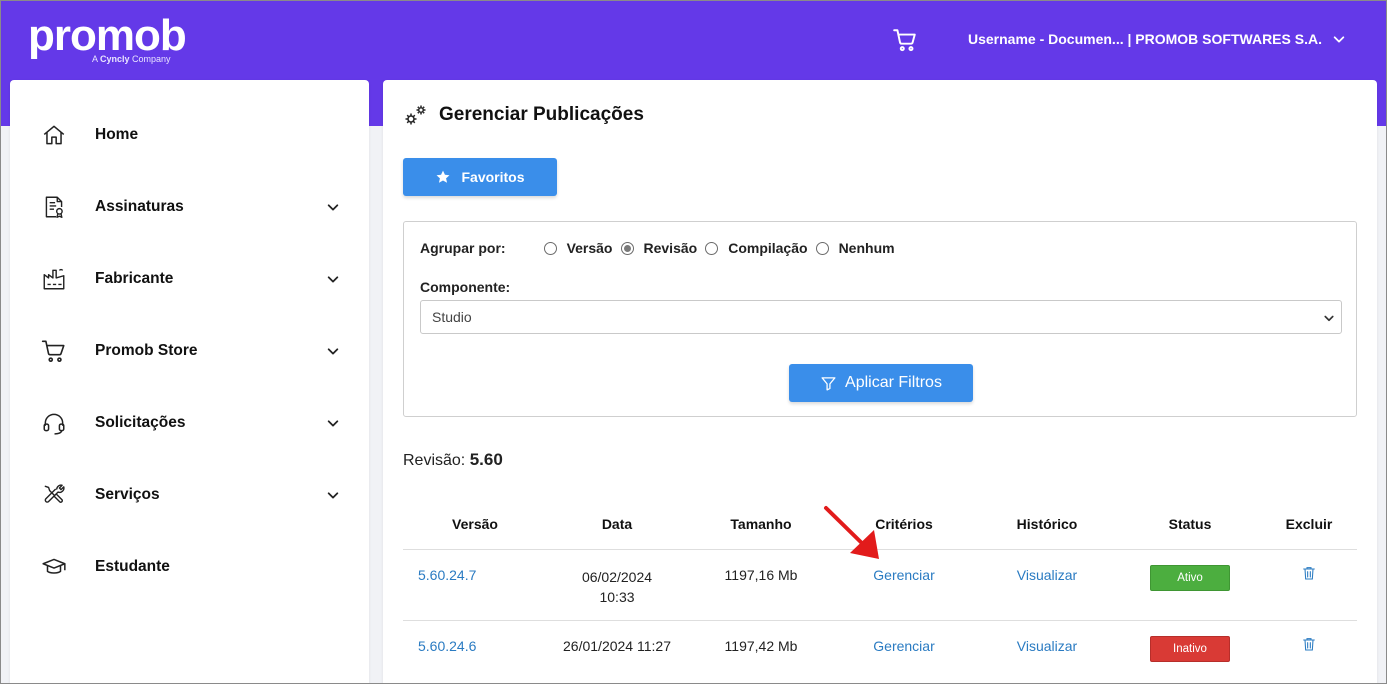 The height and width of the screenshot is (684, 1387). I want to click on page-header: Gerenciar Publicações, so click(523, 115).